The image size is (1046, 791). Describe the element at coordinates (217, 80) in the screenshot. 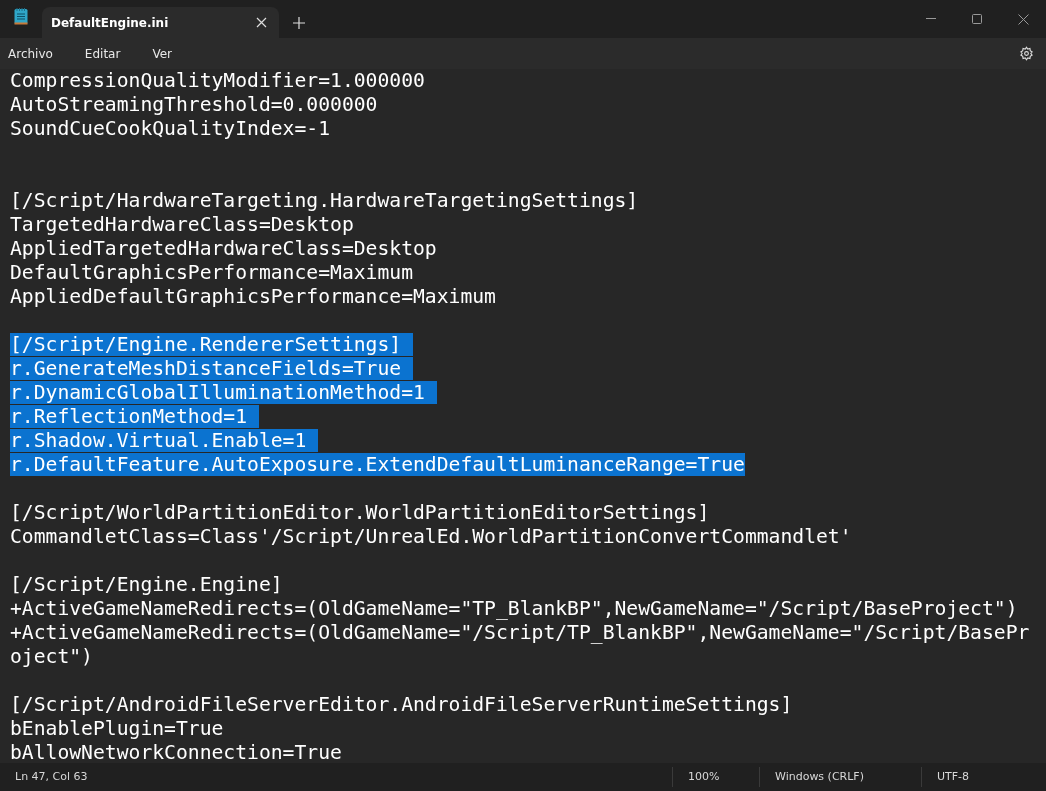

I see `code-line: CompressionQualityModifier=1.000000` at that location.